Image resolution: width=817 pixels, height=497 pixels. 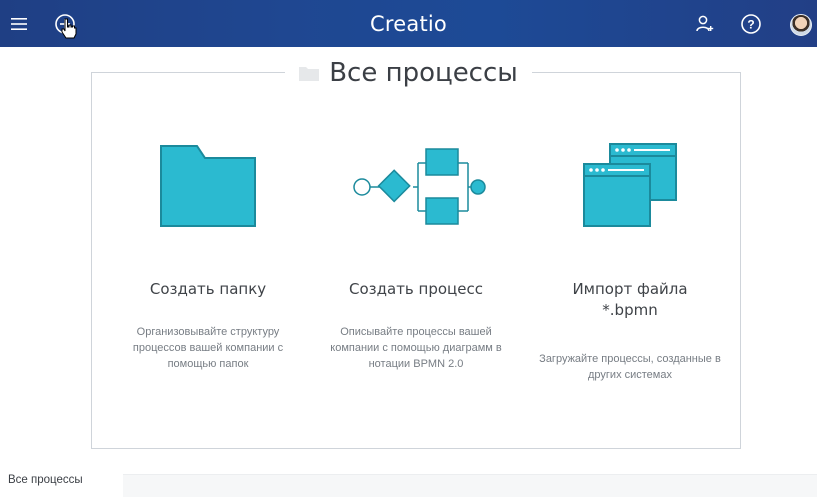 What do you see at coordinates (801, 25) in the screenshot?
I see `user-avatar` at bounding box center [801, 25].